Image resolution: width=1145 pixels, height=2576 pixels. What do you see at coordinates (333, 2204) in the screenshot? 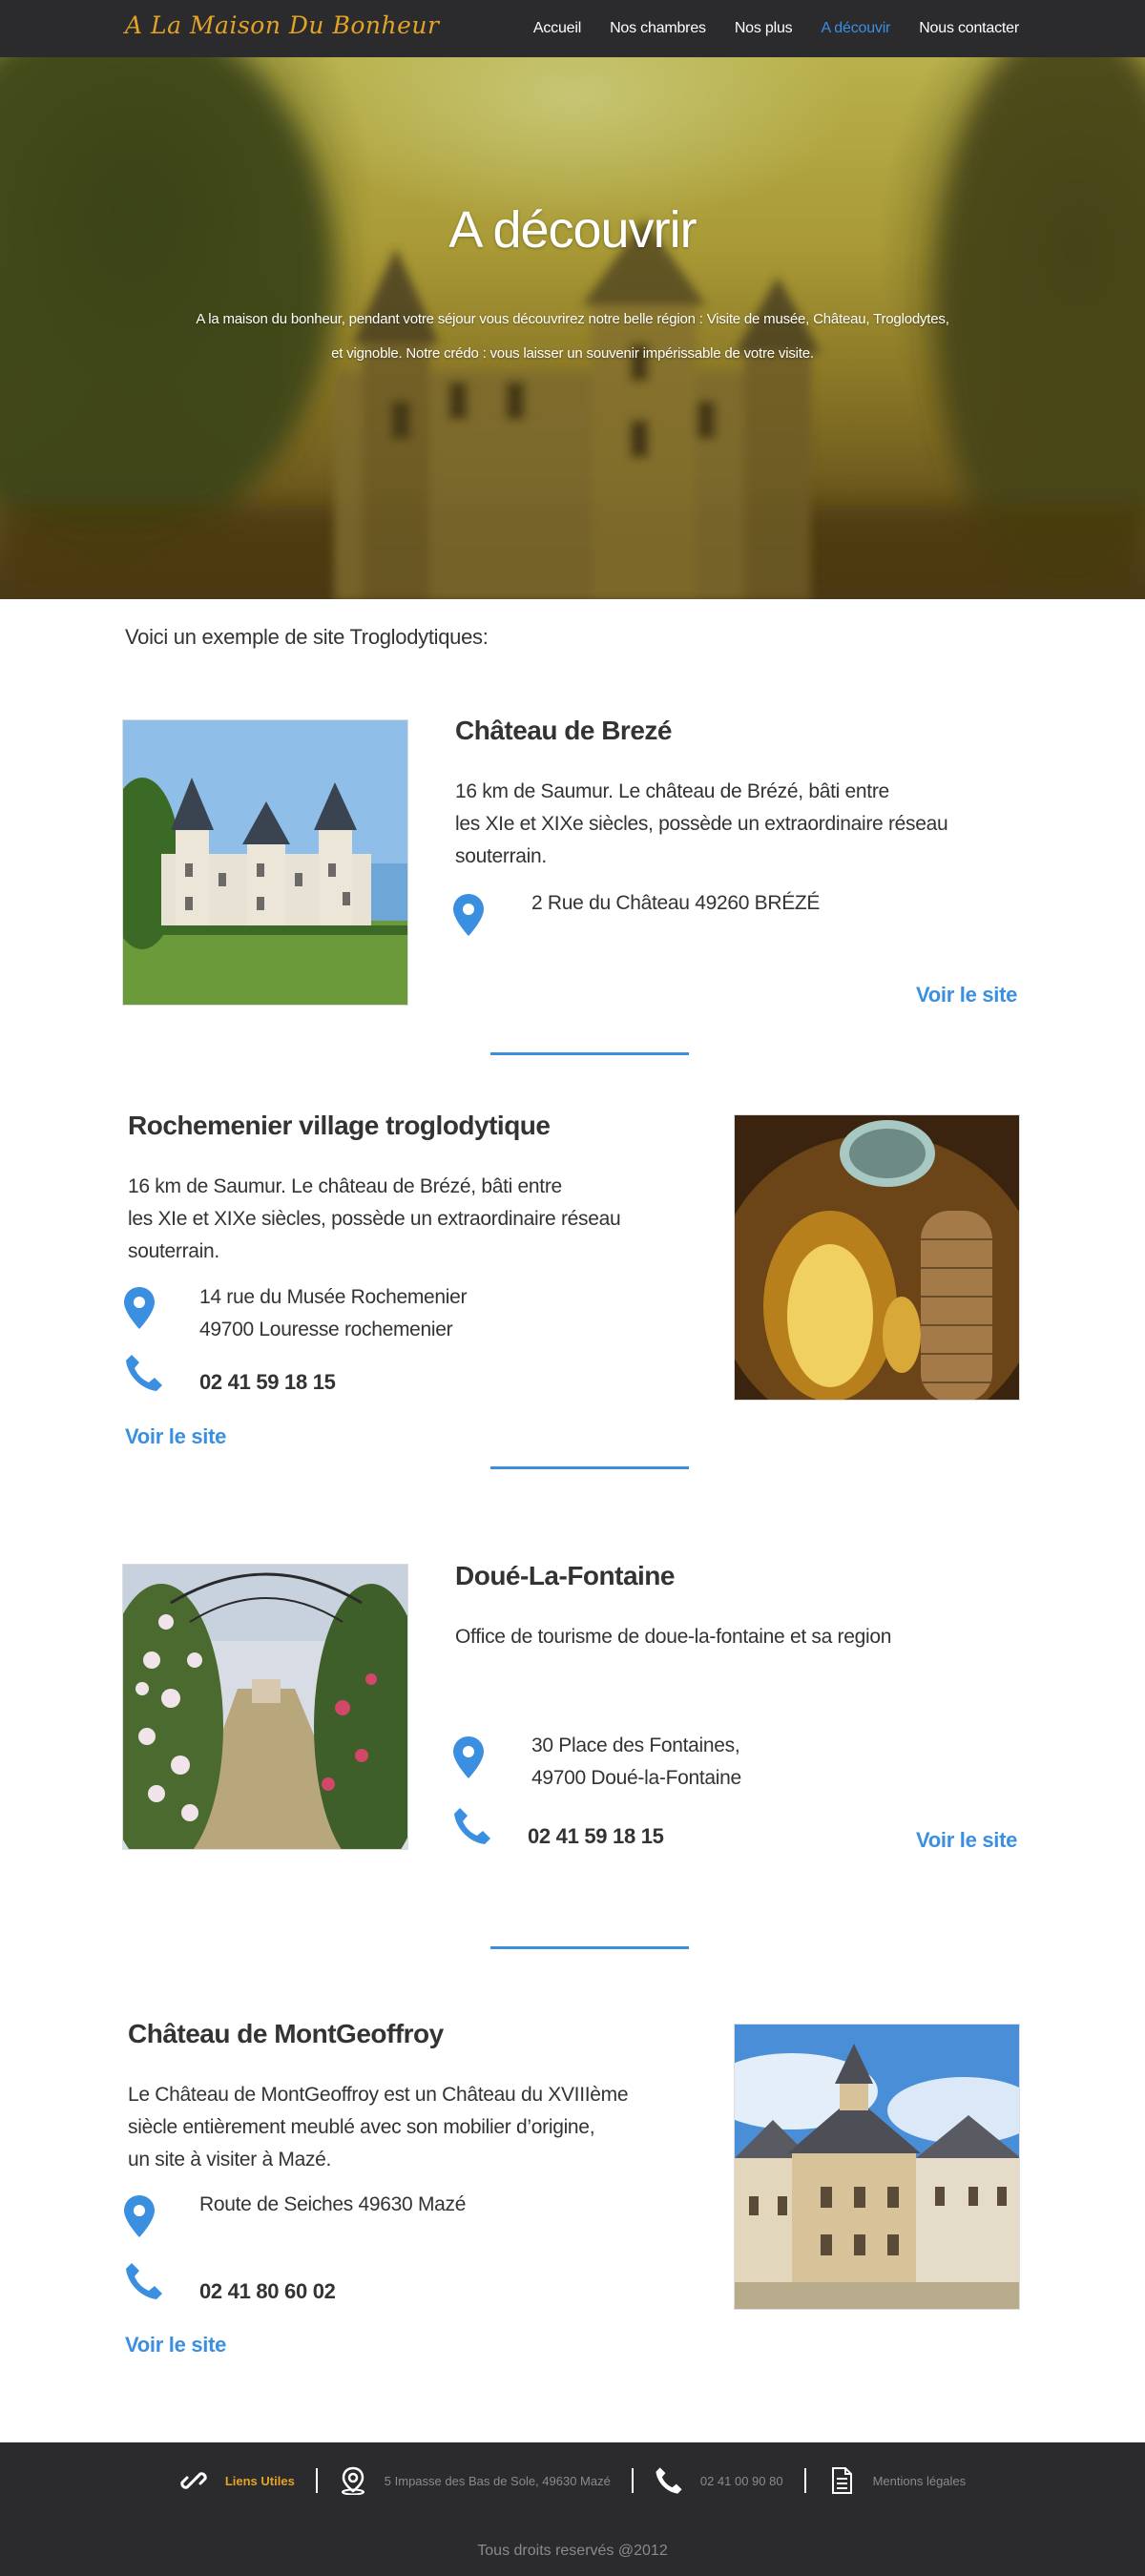
I see `address-montgeoffroy: Route de Seiches 49630 Mazé` at bounding box center [333, 2204].